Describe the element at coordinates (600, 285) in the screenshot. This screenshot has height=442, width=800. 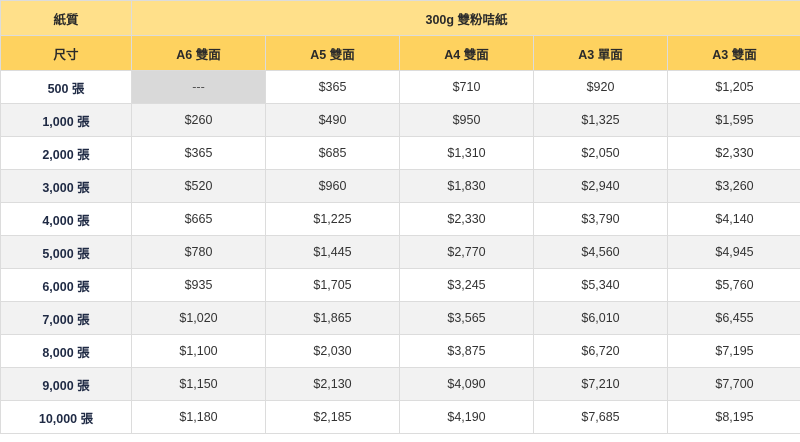
I see `price-cell: $5,340` at that location.